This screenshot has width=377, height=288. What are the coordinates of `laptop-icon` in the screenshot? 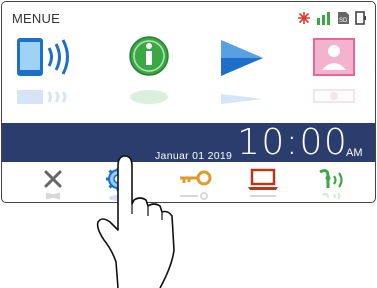 It's located at (263, 182).